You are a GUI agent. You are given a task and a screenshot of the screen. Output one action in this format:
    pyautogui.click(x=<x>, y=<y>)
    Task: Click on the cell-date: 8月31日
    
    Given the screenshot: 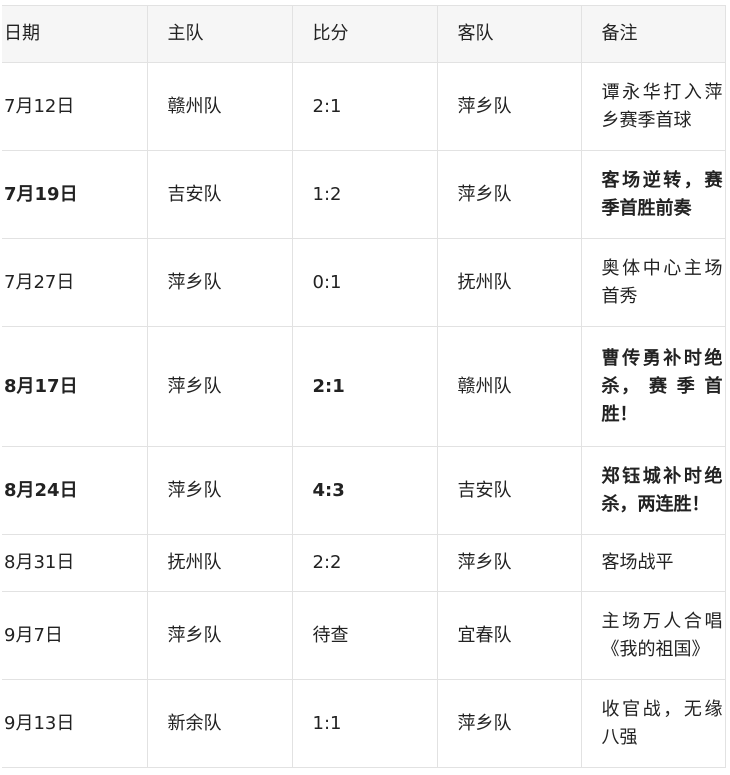 What is the action you would take?
    pyautogui.click(x=75, y=563)
    